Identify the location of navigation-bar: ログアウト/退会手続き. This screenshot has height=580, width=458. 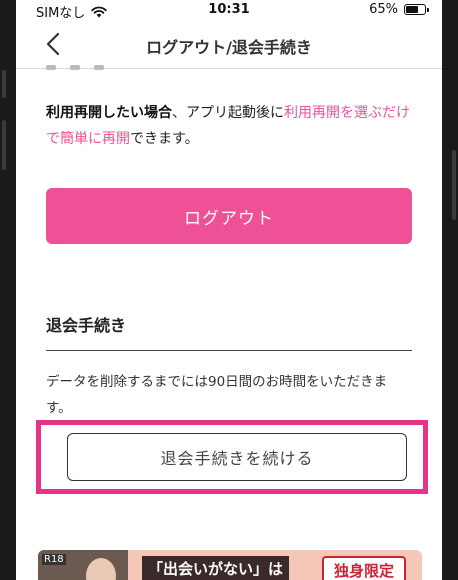
(229, 44).